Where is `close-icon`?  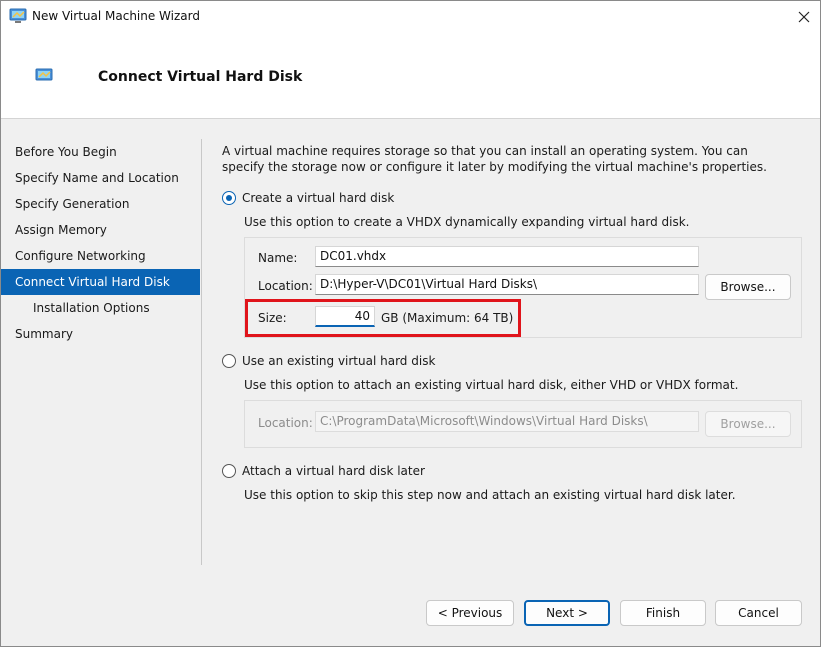
close-icon is located at coordinates (804, 17).